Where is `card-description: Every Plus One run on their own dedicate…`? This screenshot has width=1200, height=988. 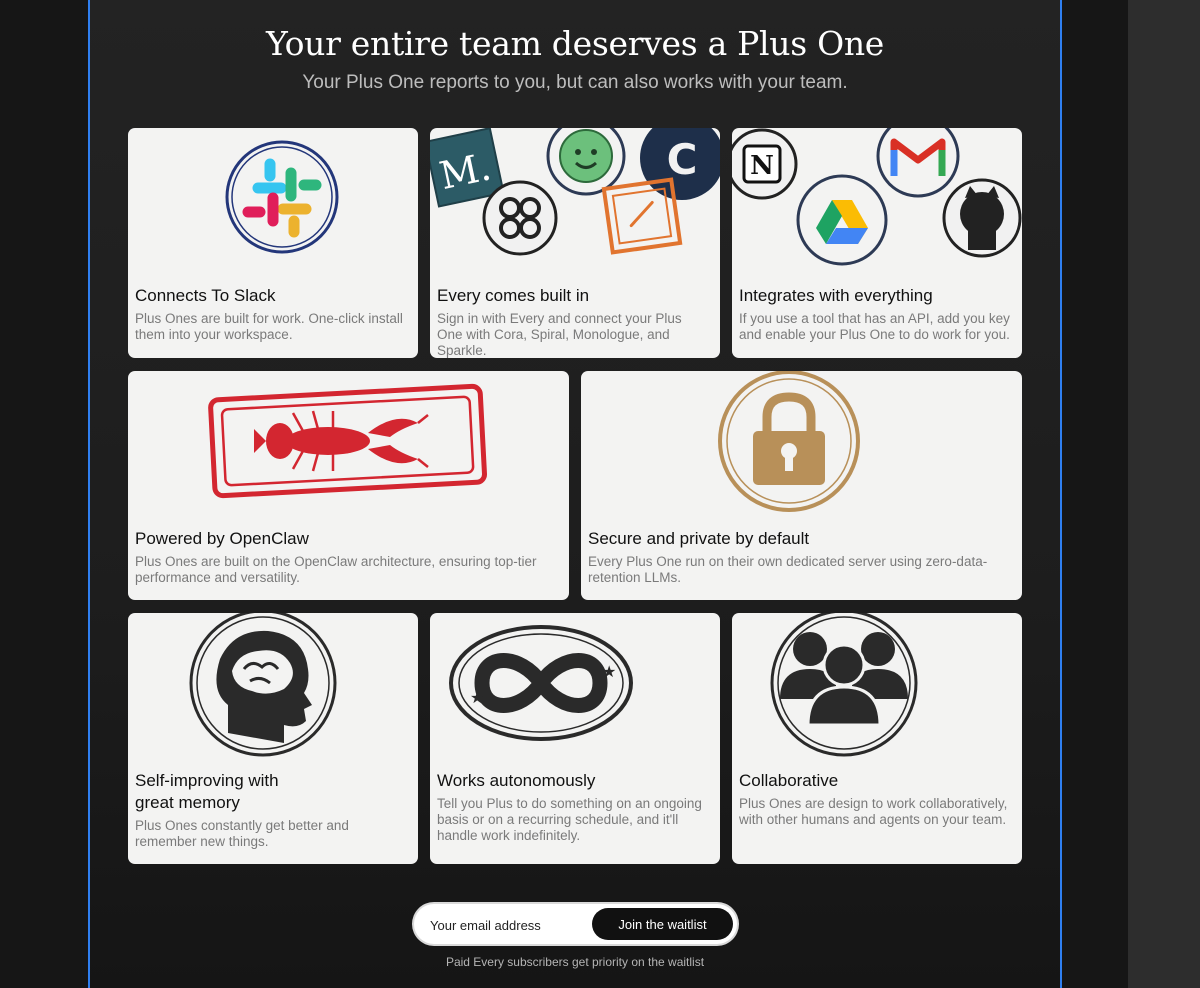
card-description: Every Plus One run on their own dedicate… is located at coordinates (788, 569).